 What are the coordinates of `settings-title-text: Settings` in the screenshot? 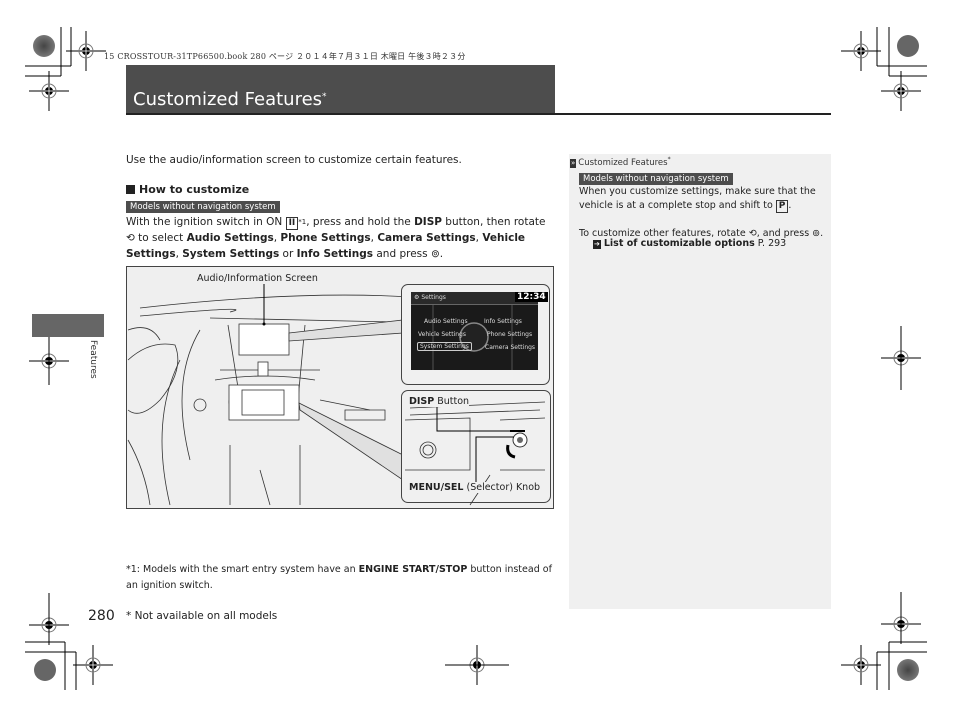 It's located at (433, 297).